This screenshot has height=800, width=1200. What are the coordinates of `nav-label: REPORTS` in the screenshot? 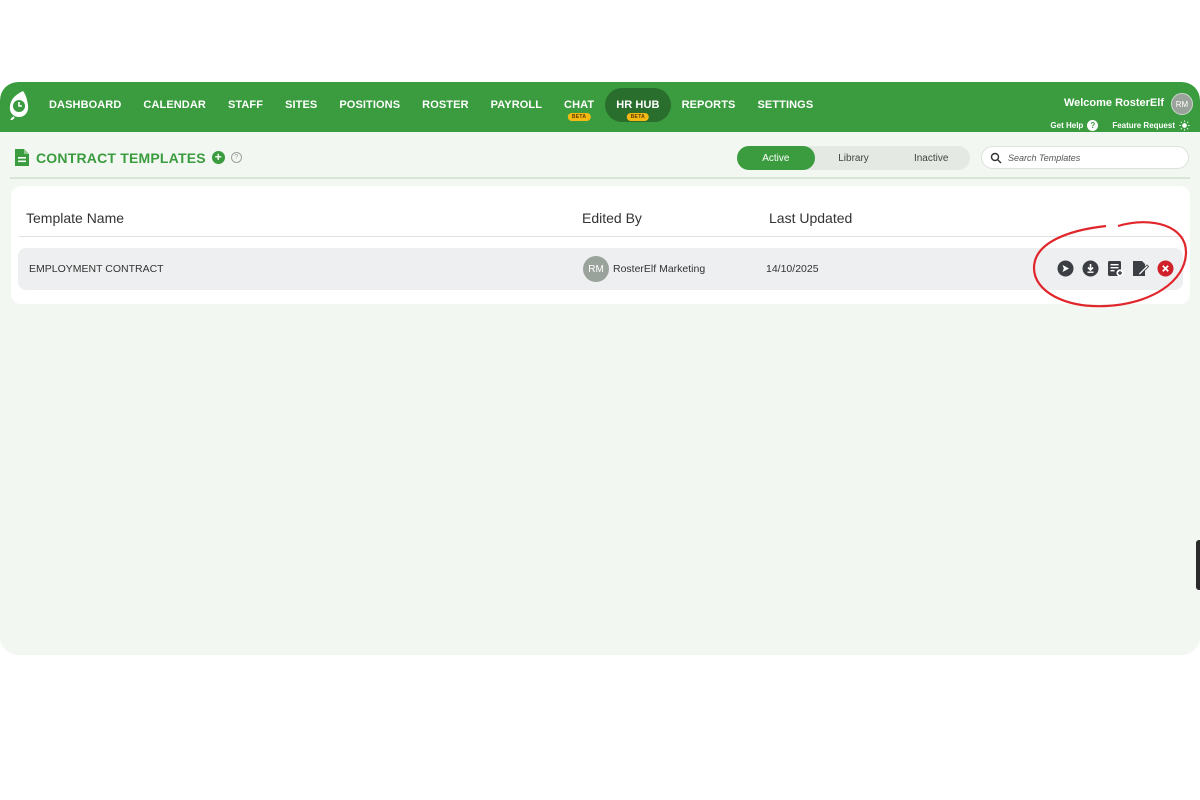 It's located at (708, 105).